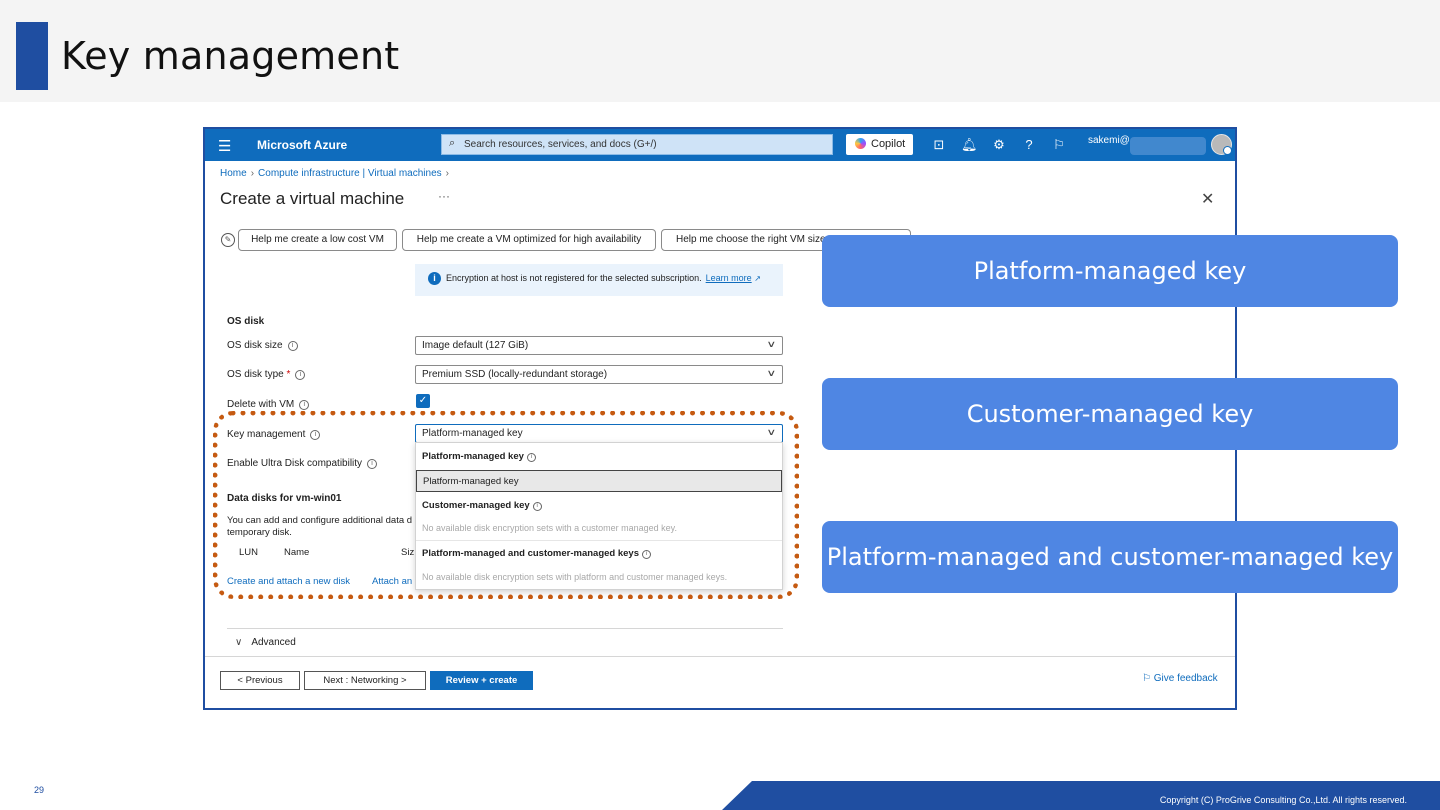 This screenshot has height=810, width=1440. I want to click on next-networking-button: Next : Networking >, so click(365, 680).